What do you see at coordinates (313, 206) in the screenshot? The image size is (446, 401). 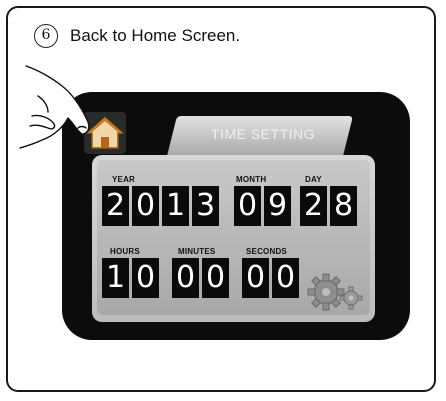 I see `day-digit: 2` at bounding box center [313, 206].